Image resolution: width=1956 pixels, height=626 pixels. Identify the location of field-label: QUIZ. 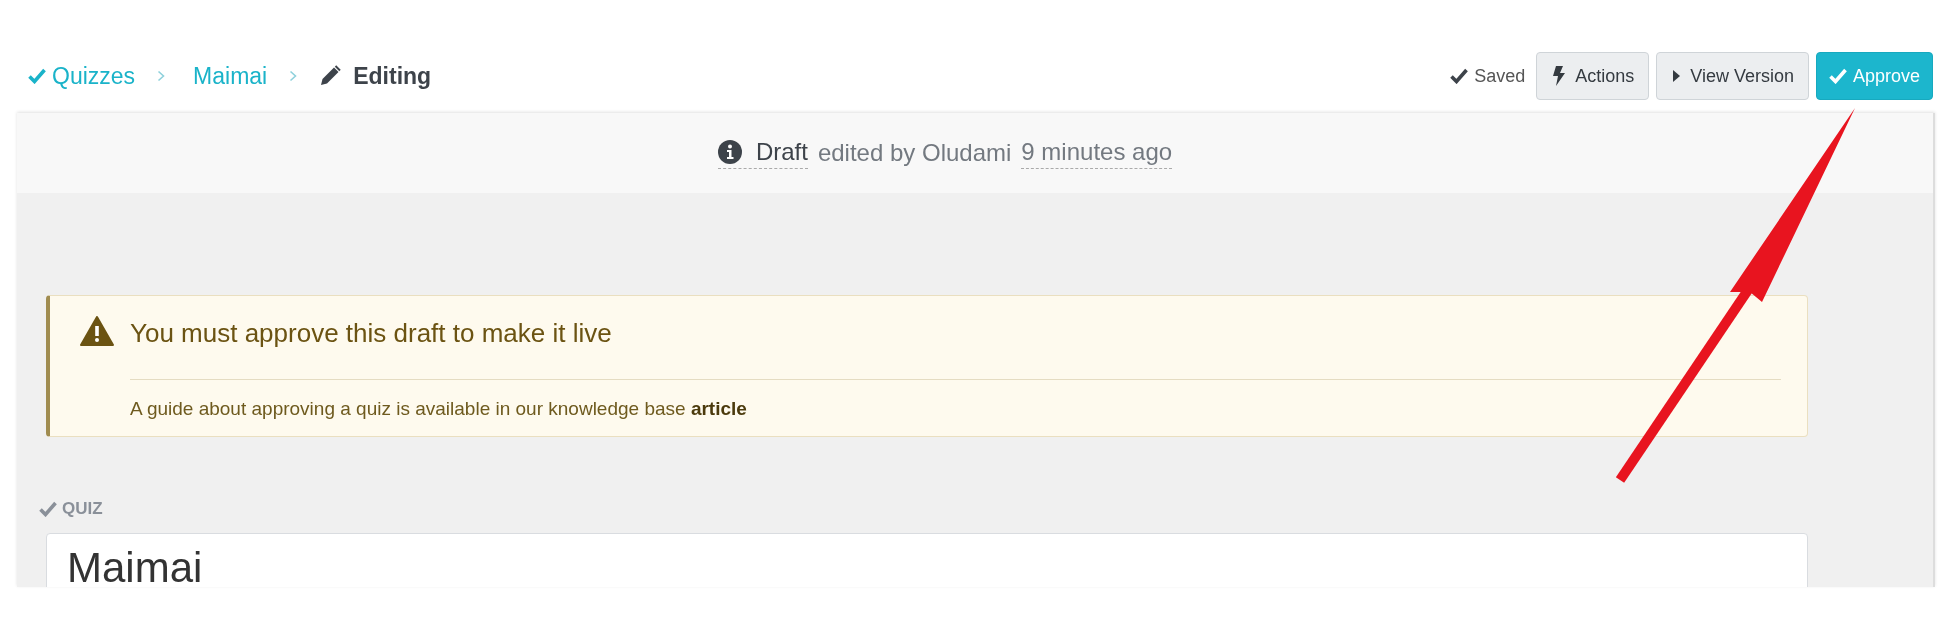
(82, 509).